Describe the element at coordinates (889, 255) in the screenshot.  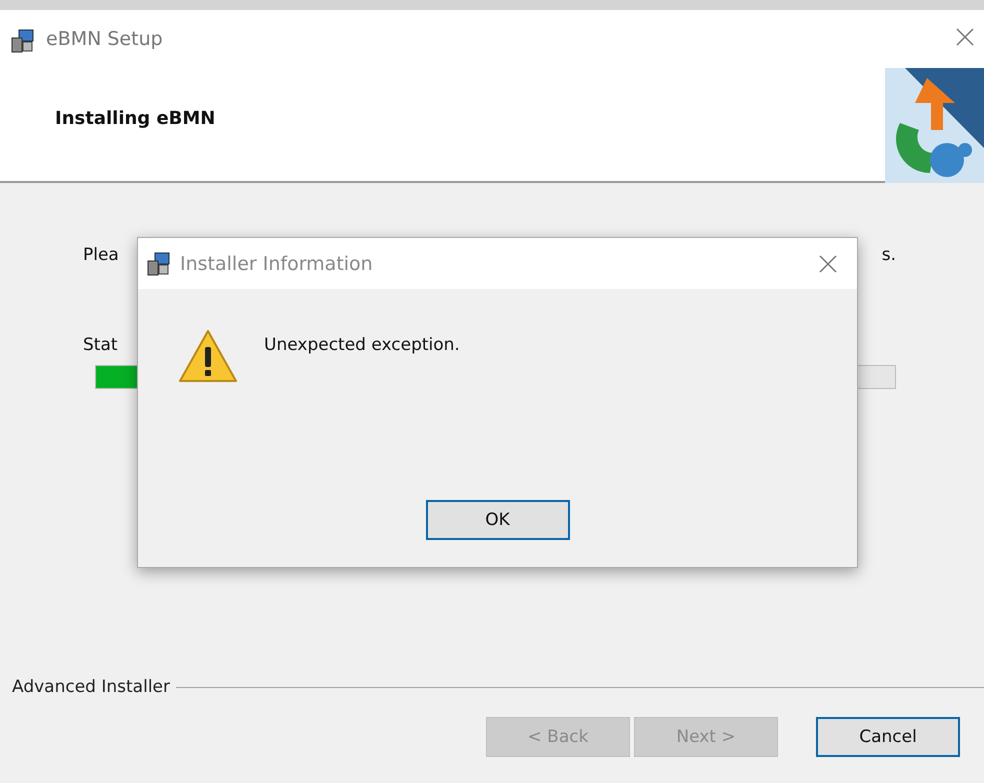
I see `instruction-text: s.` at that location.